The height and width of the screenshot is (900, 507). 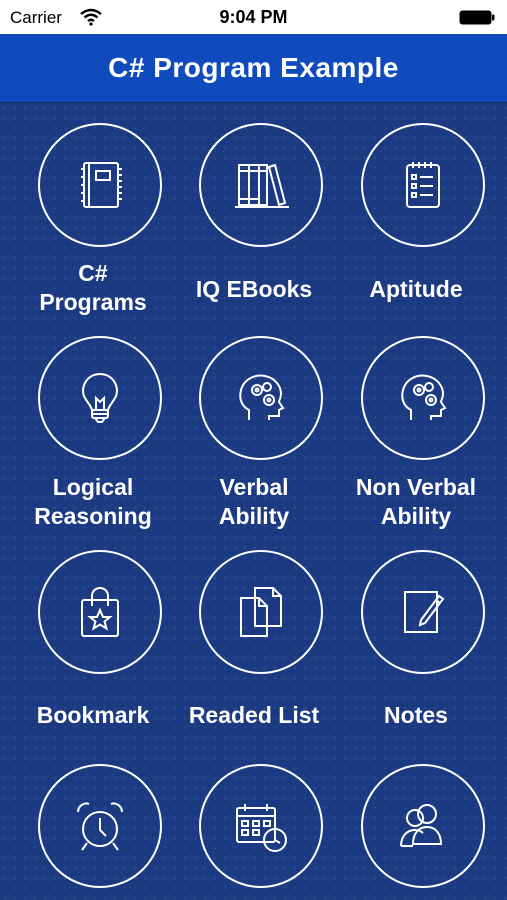 What do you see at coordinates (93, 302) in the screenshot?
I see `label-line-2: Programs` at bounding box center [93, 302].